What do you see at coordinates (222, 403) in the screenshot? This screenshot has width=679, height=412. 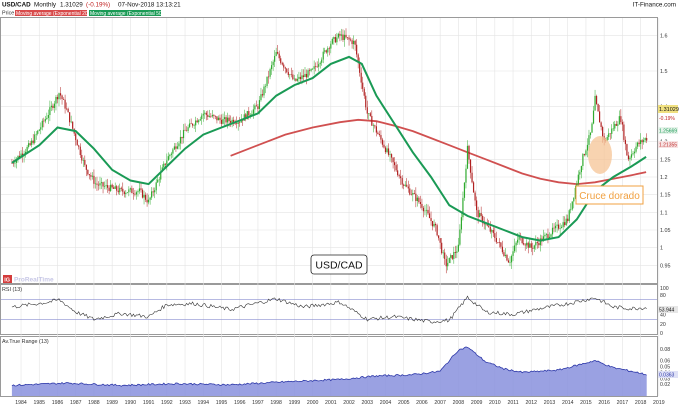 I see `x-tick-label: 1995` at bounding box center [222, 403].